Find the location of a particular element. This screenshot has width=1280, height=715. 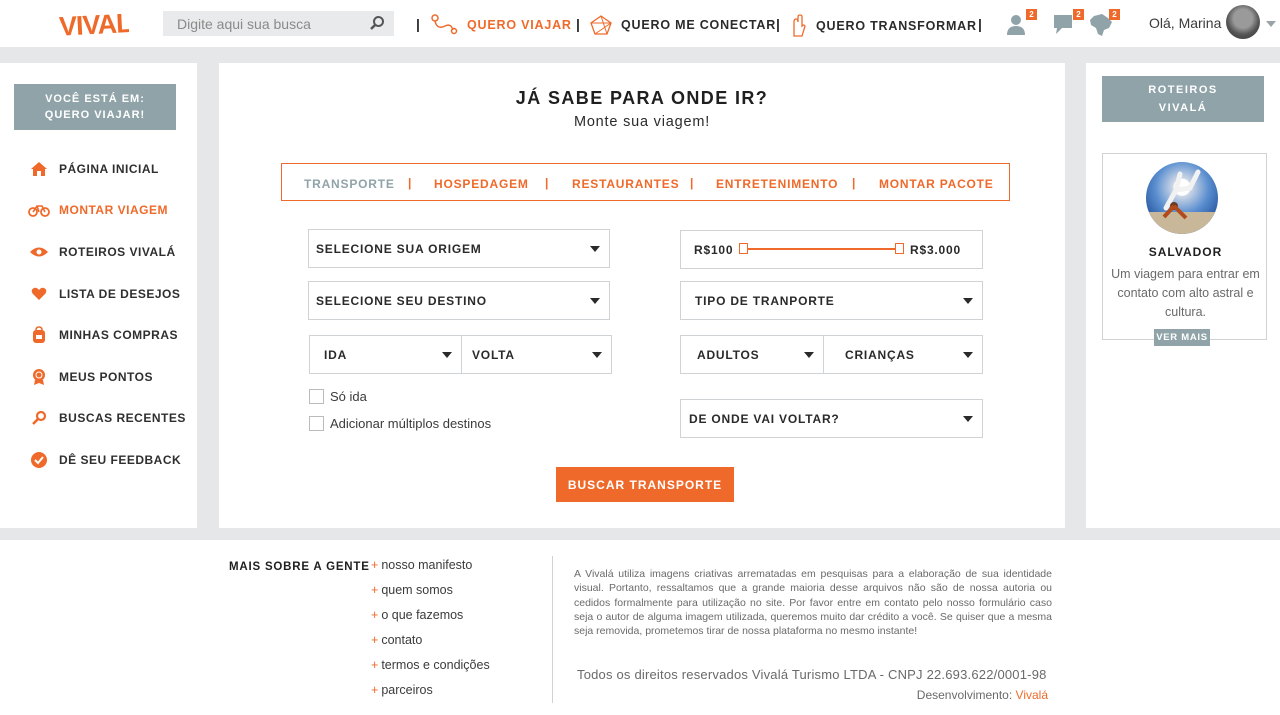

sidebar-item-buscas-recentes: BUSCAS RECENTES is located at coordinates (107, 419).